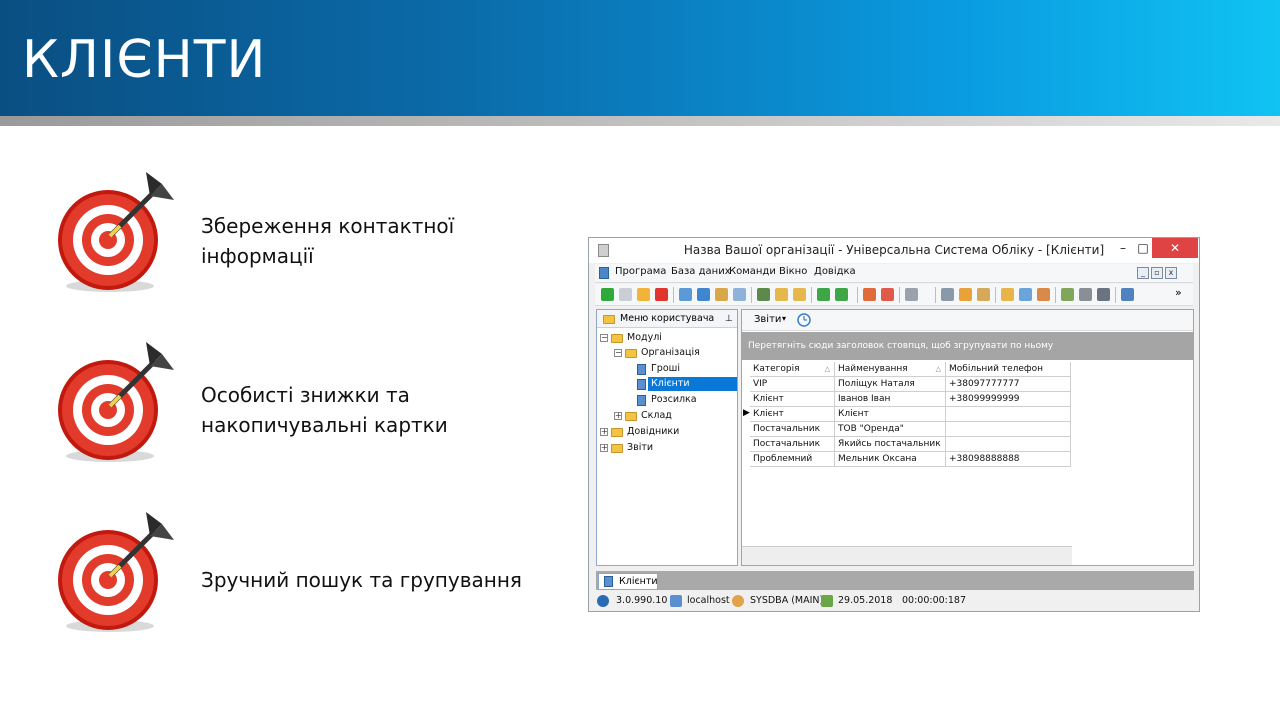 The height and width of the screenshot is (720, 1280). Describe the element at coordinates (965, 294) in the screenshot. I see `star-icon` at that location.